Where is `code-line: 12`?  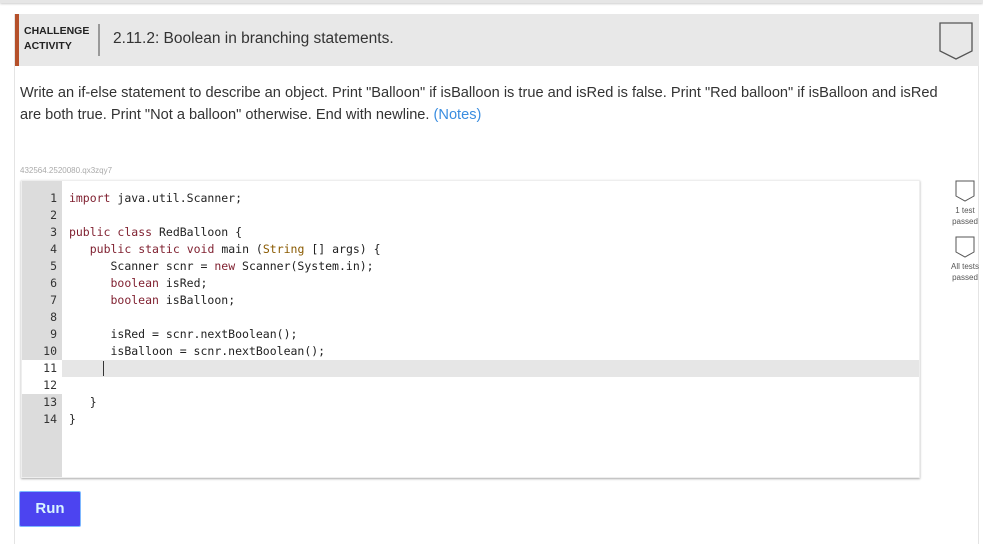 code-line: 12 is located at coordinates (470, 385).